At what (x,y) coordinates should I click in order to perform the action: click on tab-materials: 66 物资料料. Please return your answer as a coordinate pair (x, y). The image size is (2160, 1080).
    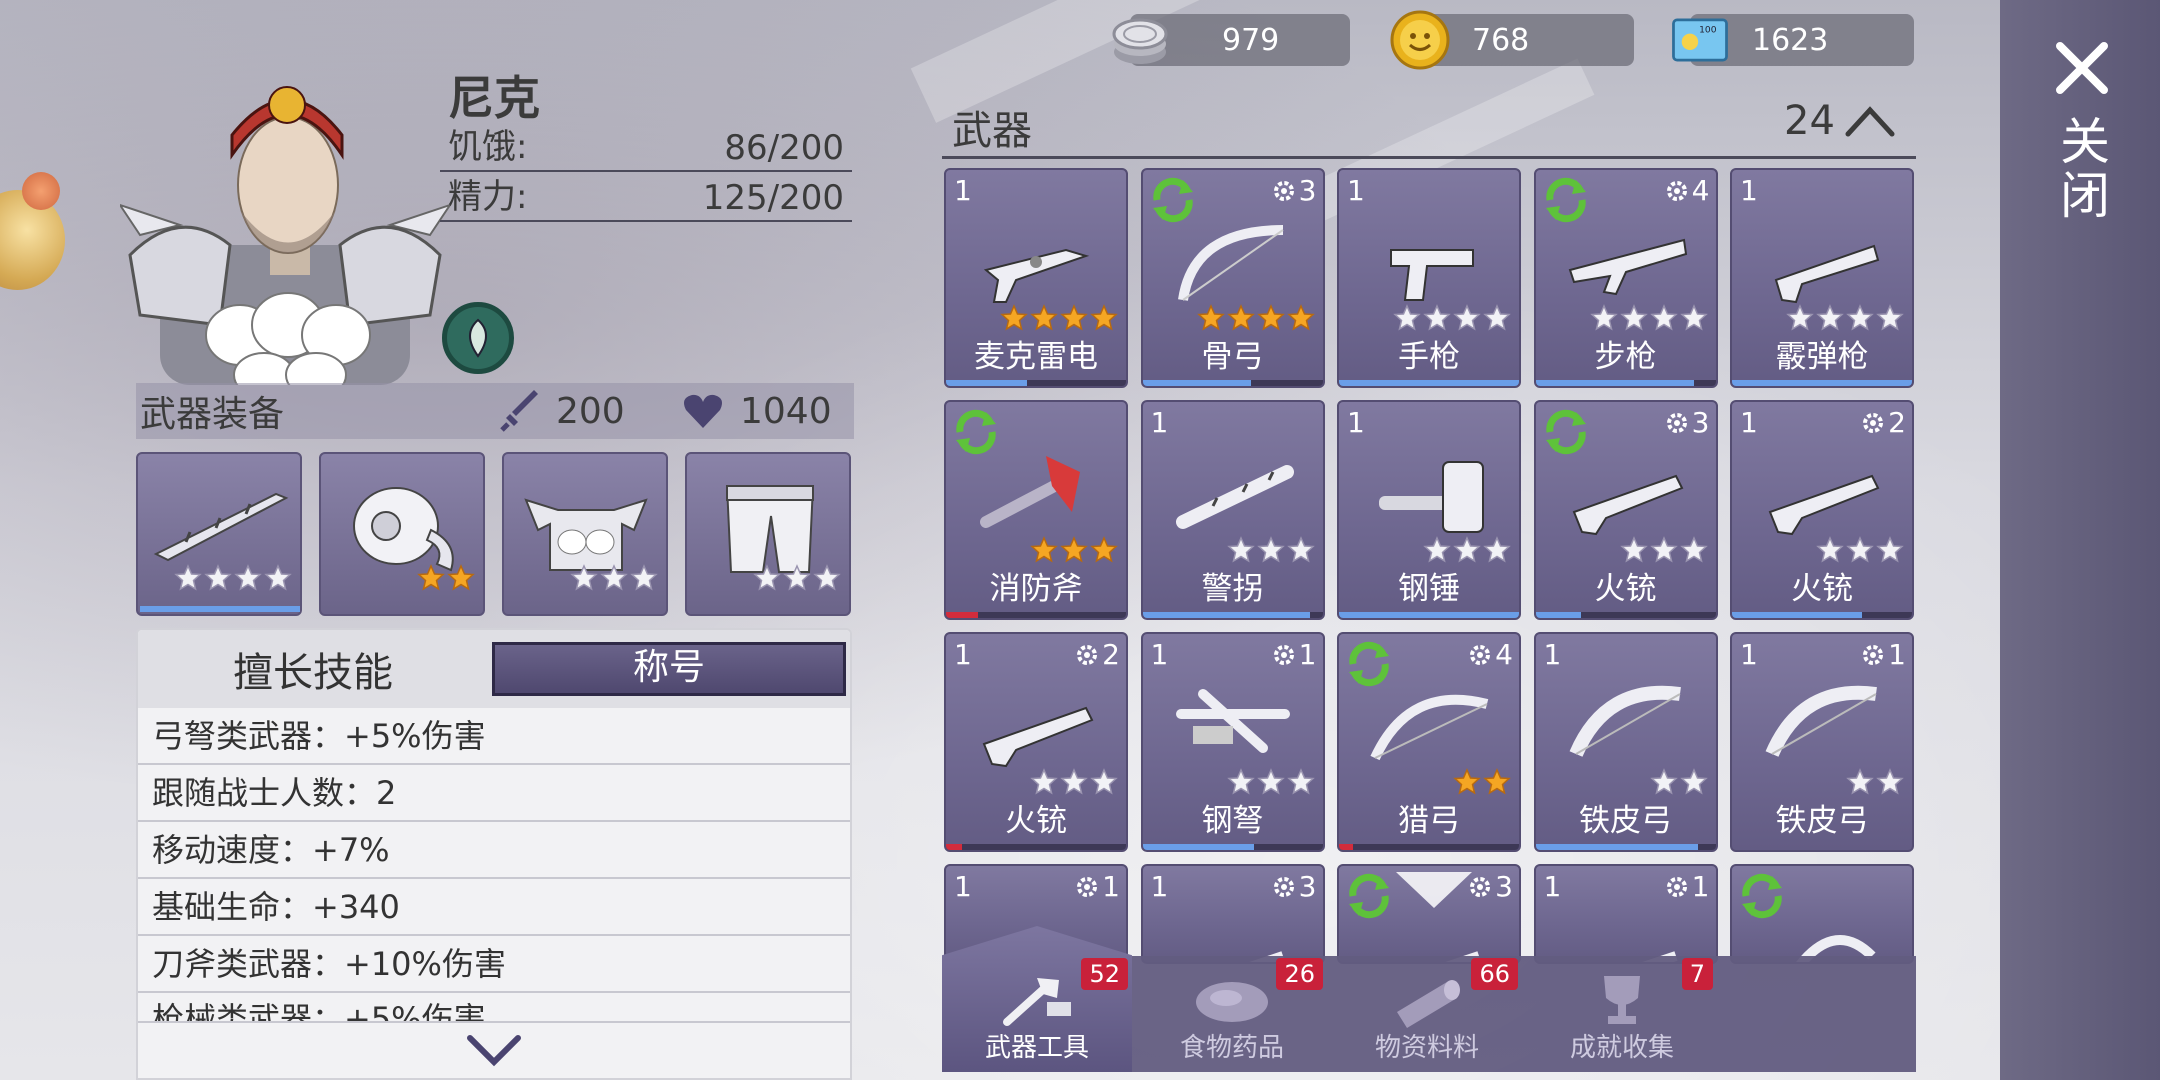
    Looking at the image, I should click on (1427, 1014).